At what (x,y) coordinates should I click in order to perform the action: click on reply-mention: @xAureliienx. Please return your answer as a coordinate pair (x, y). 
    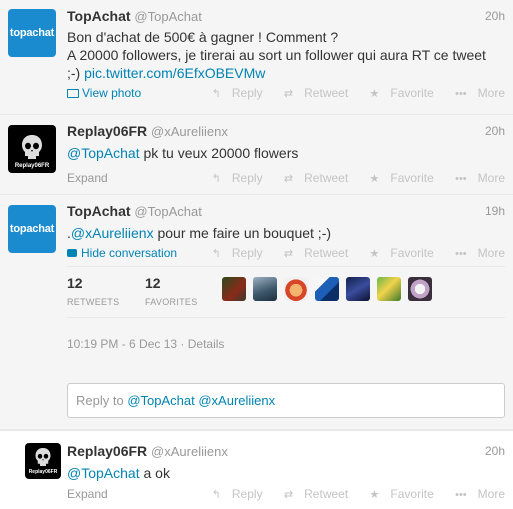
    Looking at the image, I should click on (237, 400).